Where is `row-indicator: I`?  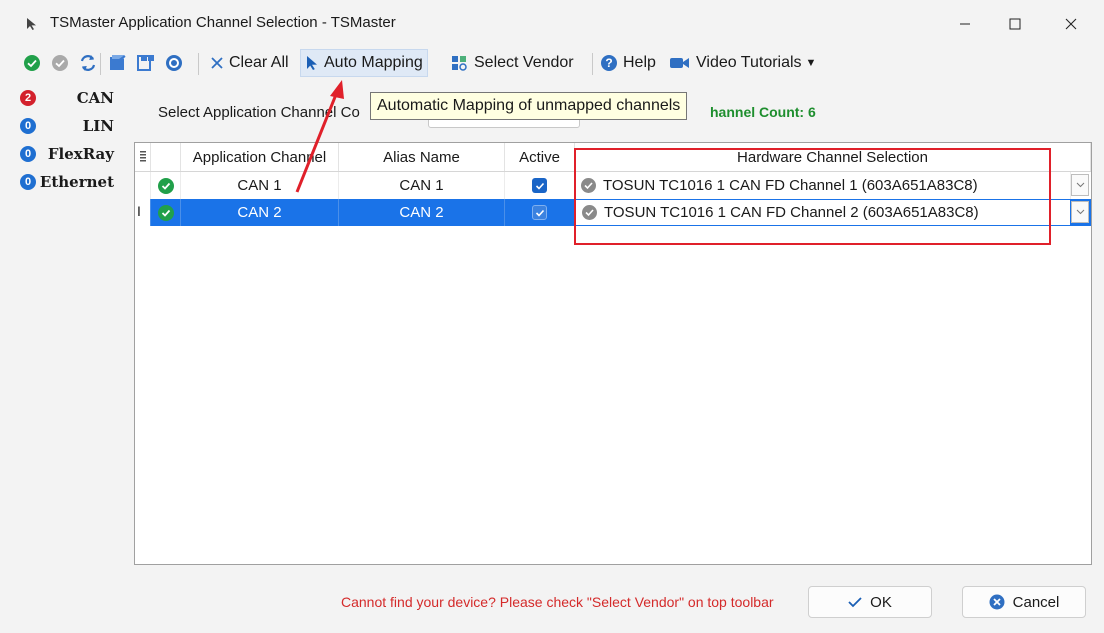
row-indicator: I is located at coordinates (143, 212).